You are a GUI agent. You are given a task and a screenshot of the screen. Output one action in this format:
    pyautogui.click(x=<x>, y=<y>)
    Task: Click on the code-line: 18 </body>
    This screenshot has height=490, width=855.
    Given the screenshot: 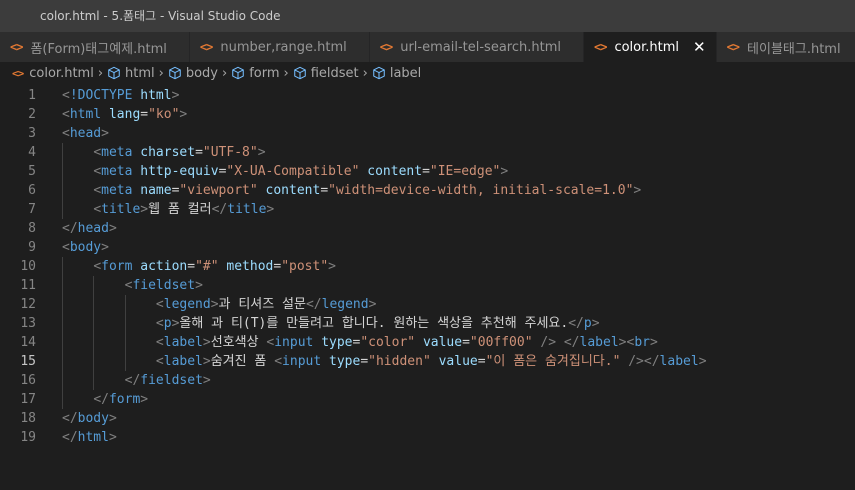 What is the action you would take?
    pyautogui.click(x=427, y=418)
    